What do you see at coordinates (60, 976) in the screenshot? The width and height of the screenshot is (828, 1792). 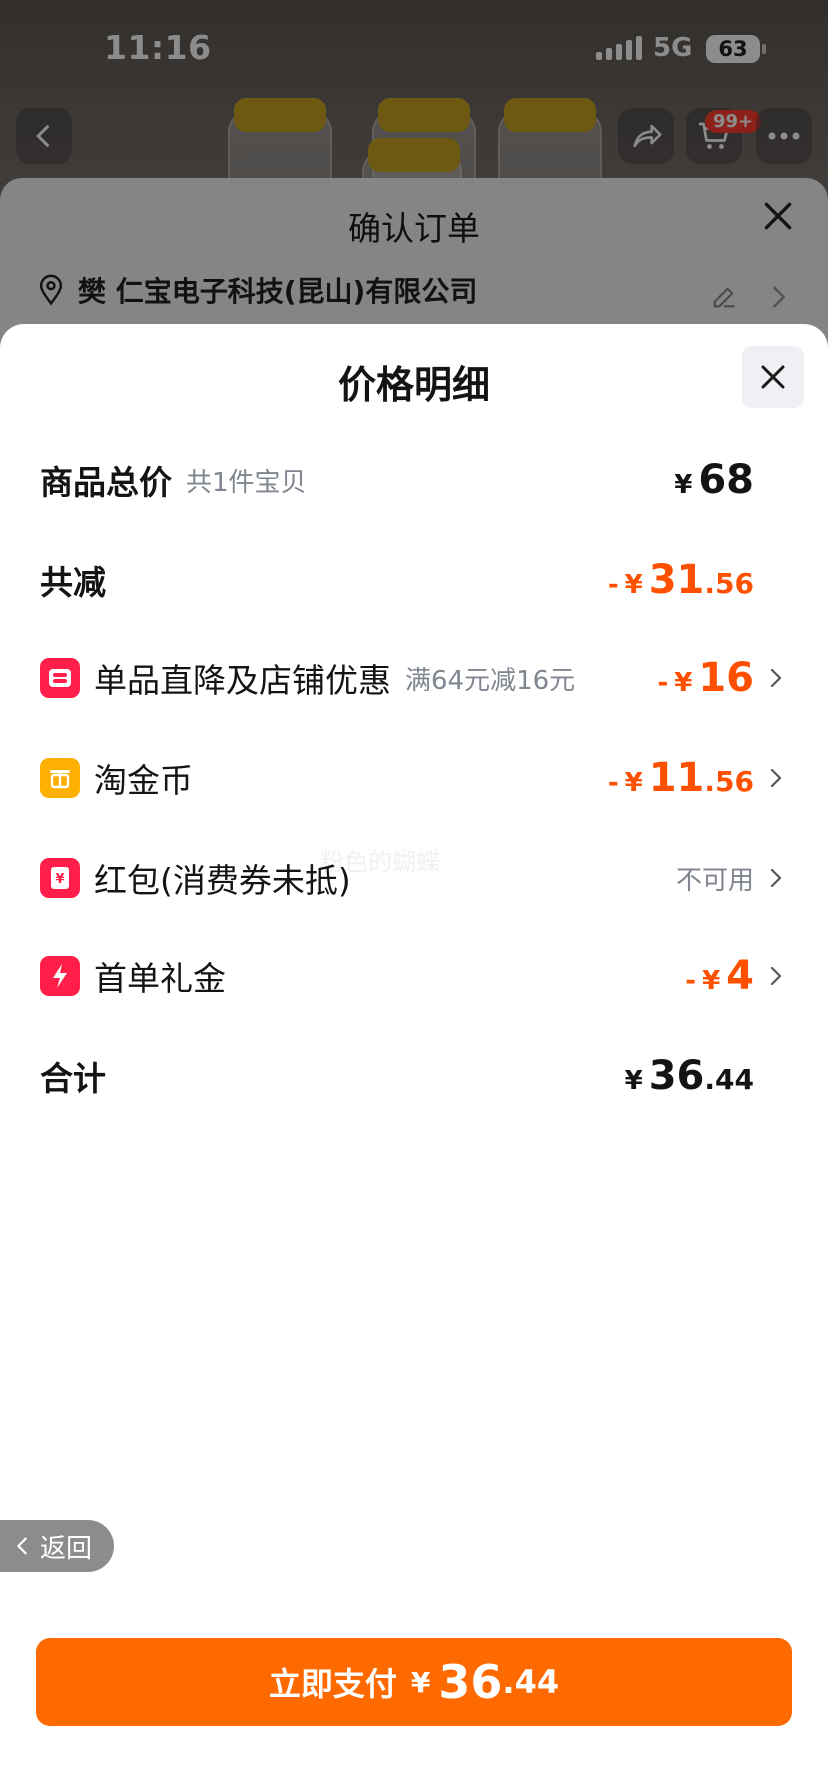 I see `first-order-gift-icon` at bounding box center [60, 976].